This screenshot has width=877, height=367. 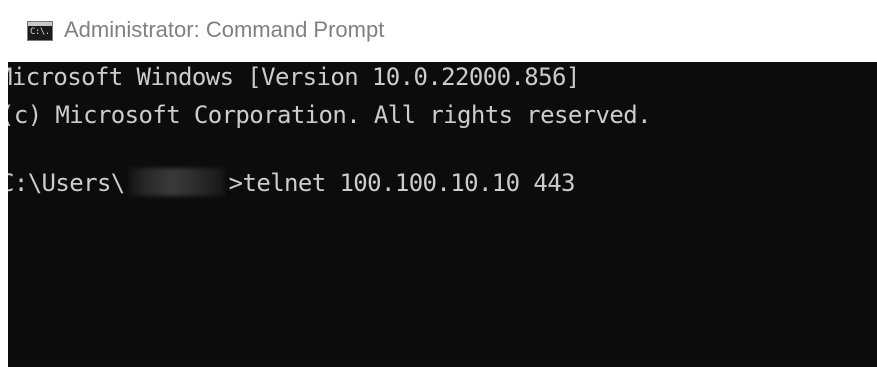 I want to click on icon-prompt-glyph: C:\., so click(x=40, y=32).